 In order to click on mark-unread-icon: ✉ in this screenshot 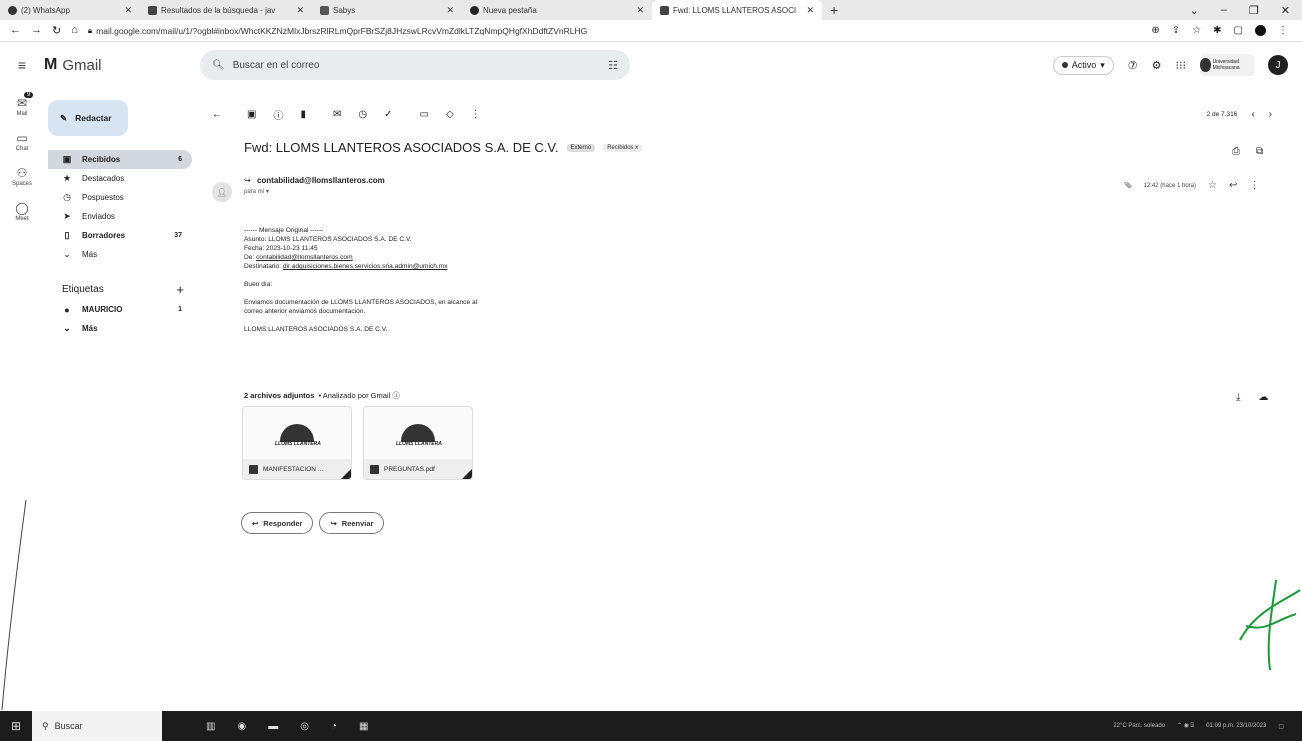, I will do `click(337, 114)`.